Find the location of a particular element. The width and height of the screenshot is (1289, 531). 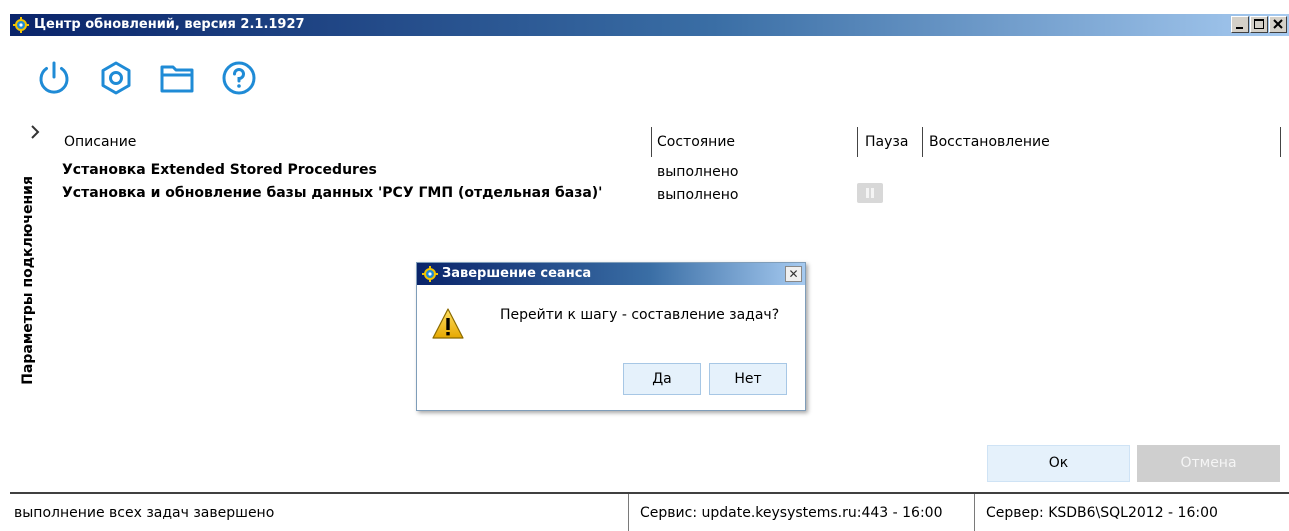

maximize-button is located at coordinates (1259, 24).